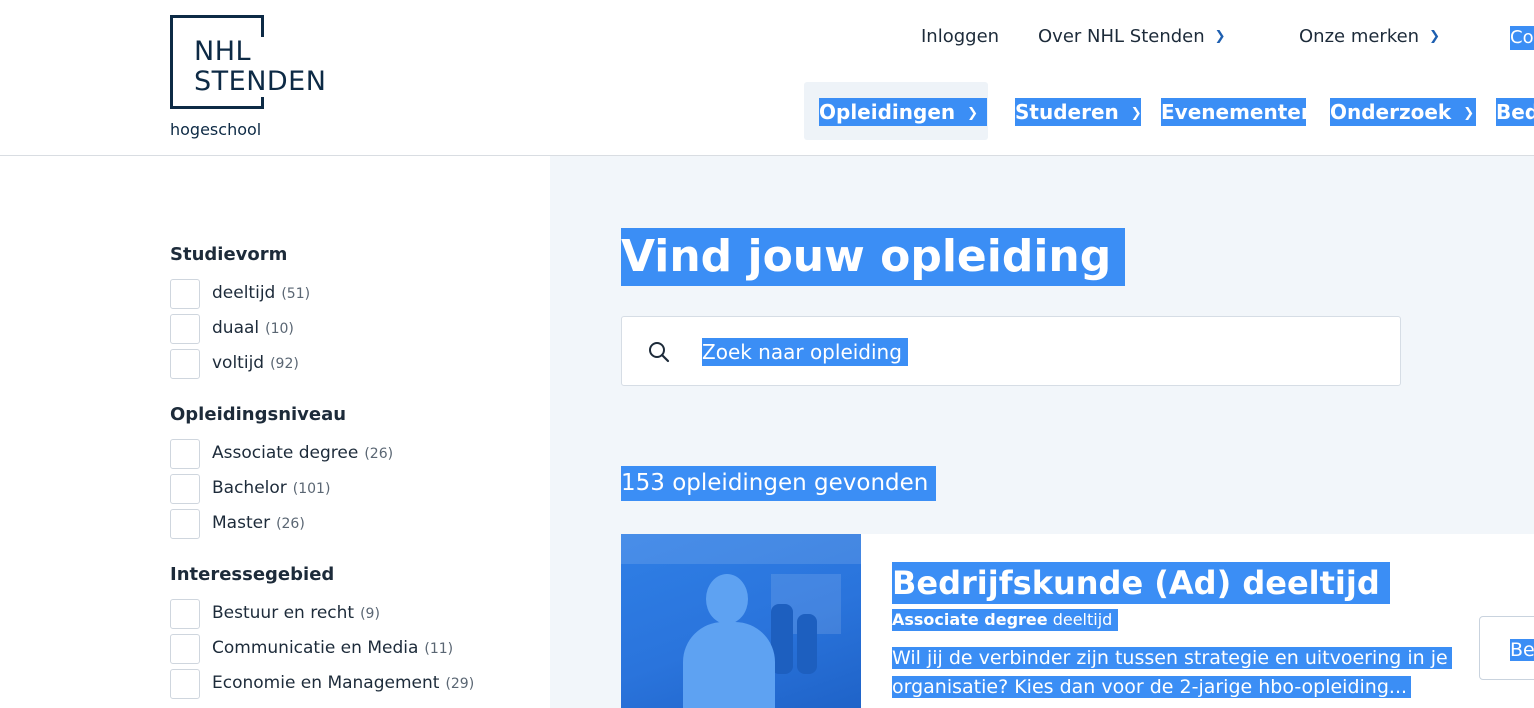 The height and width of the screenshot is (708, 1534). Describe the element at coordinates (326, 683) in the screenshot. I see `filter-option-label: Economie en Management` at that location.